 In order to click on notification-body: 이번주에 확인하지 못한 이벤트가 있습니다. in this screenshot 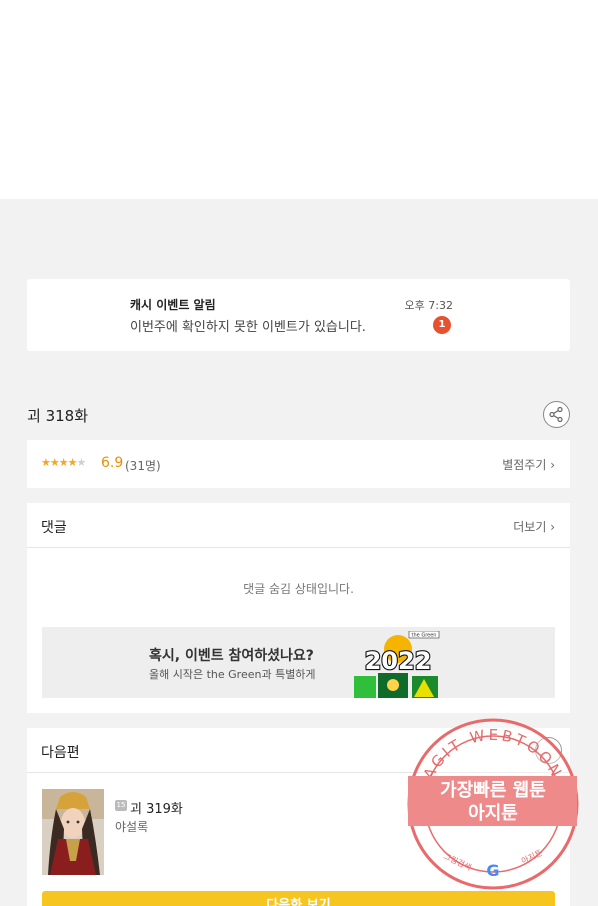, I will do `click(248, 327)`.